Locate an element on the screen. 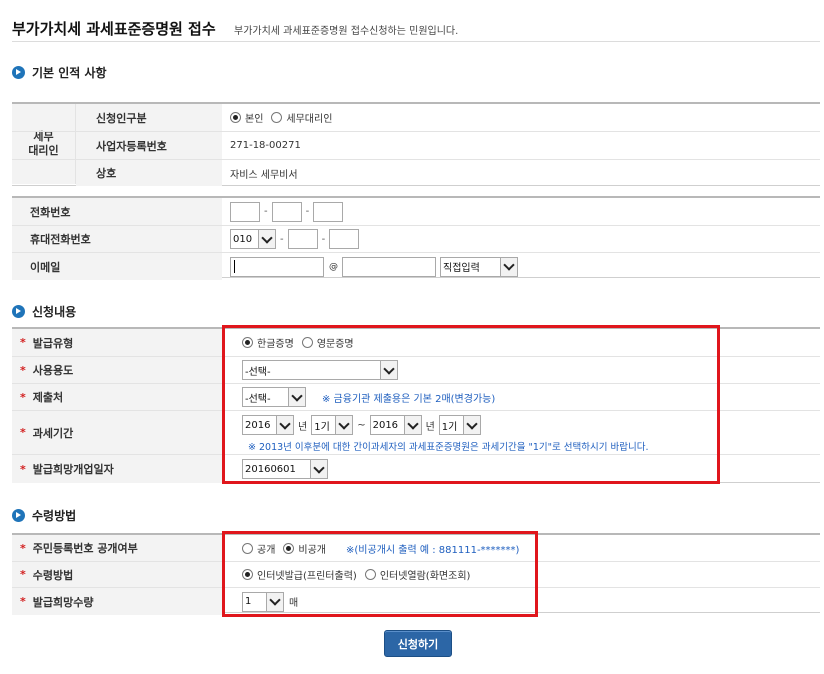  phone-part3-input is located at coordinates (328, 211).